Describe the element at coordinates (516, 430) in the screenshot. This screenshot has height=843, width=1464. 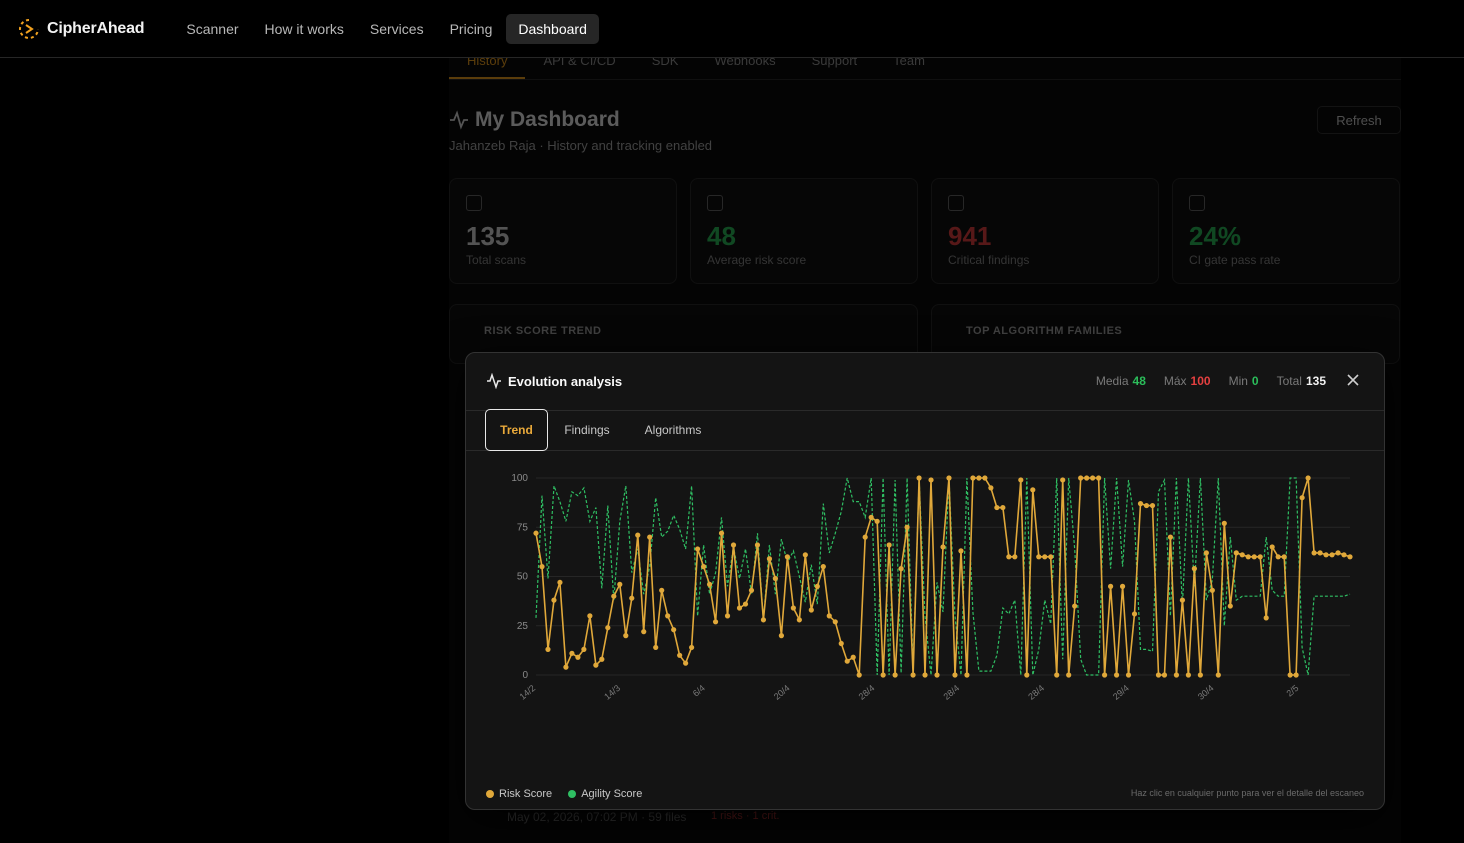
I see `tab-trend: Trend` at that location.